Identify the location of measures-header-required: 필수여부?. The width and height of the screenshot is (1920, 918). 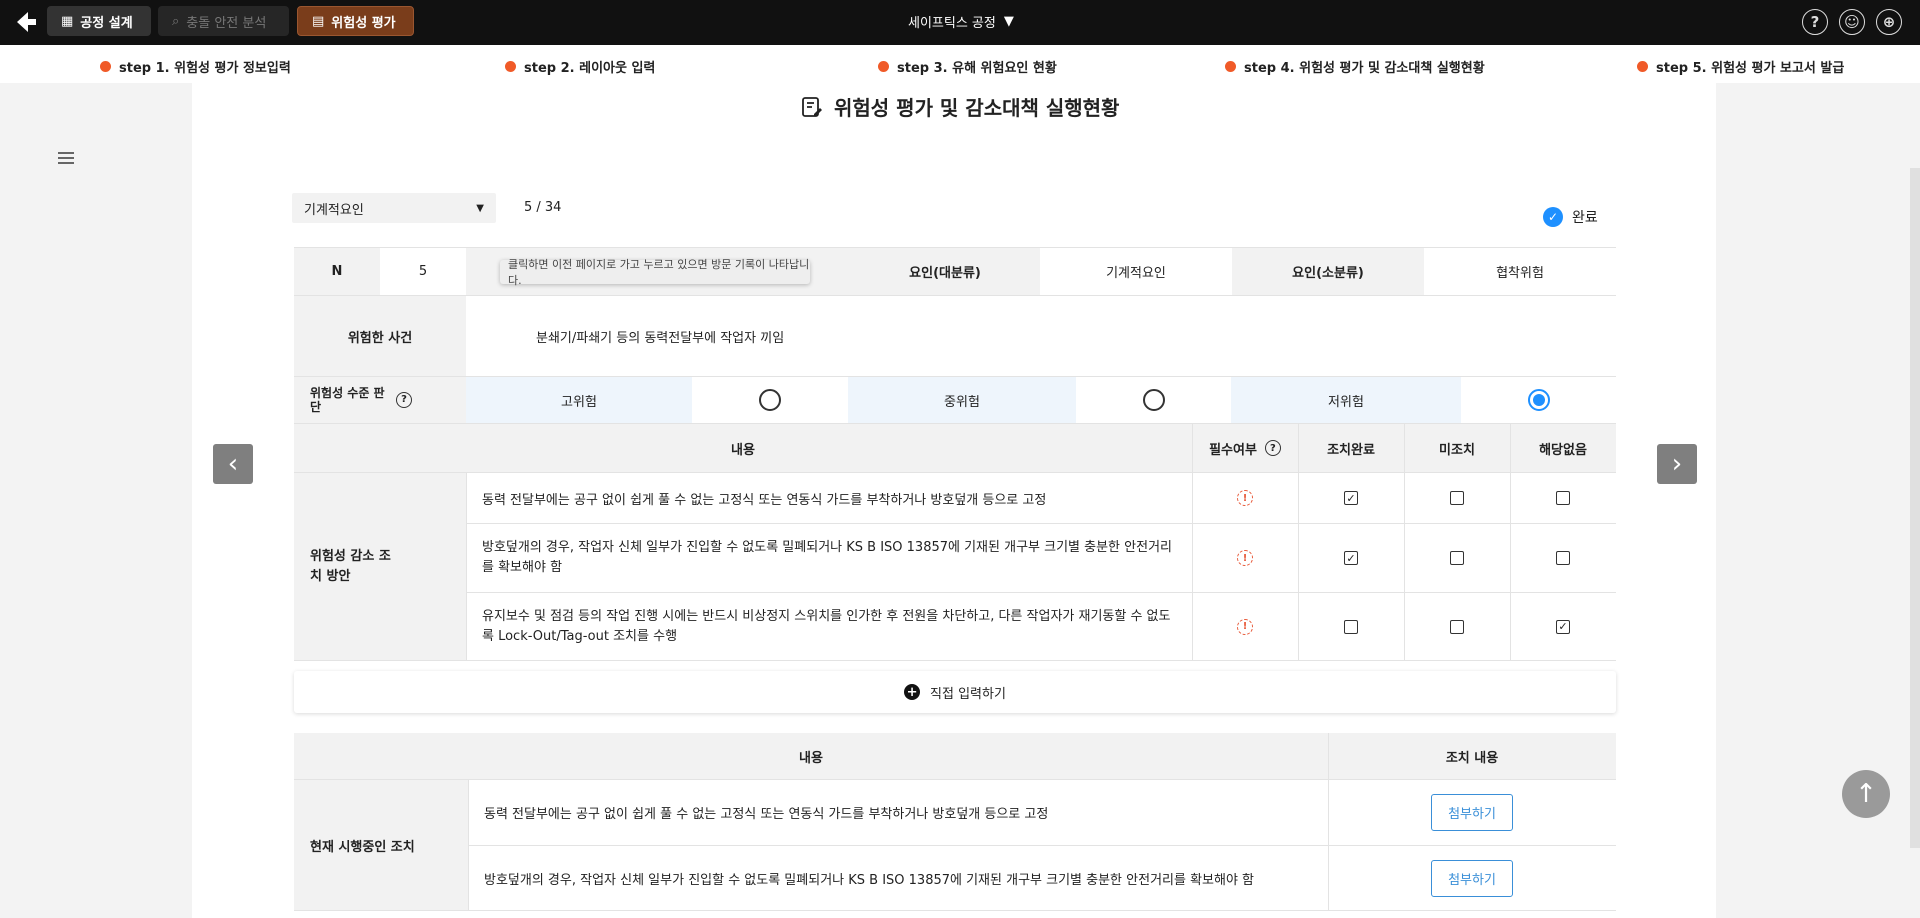
(1245, 448).